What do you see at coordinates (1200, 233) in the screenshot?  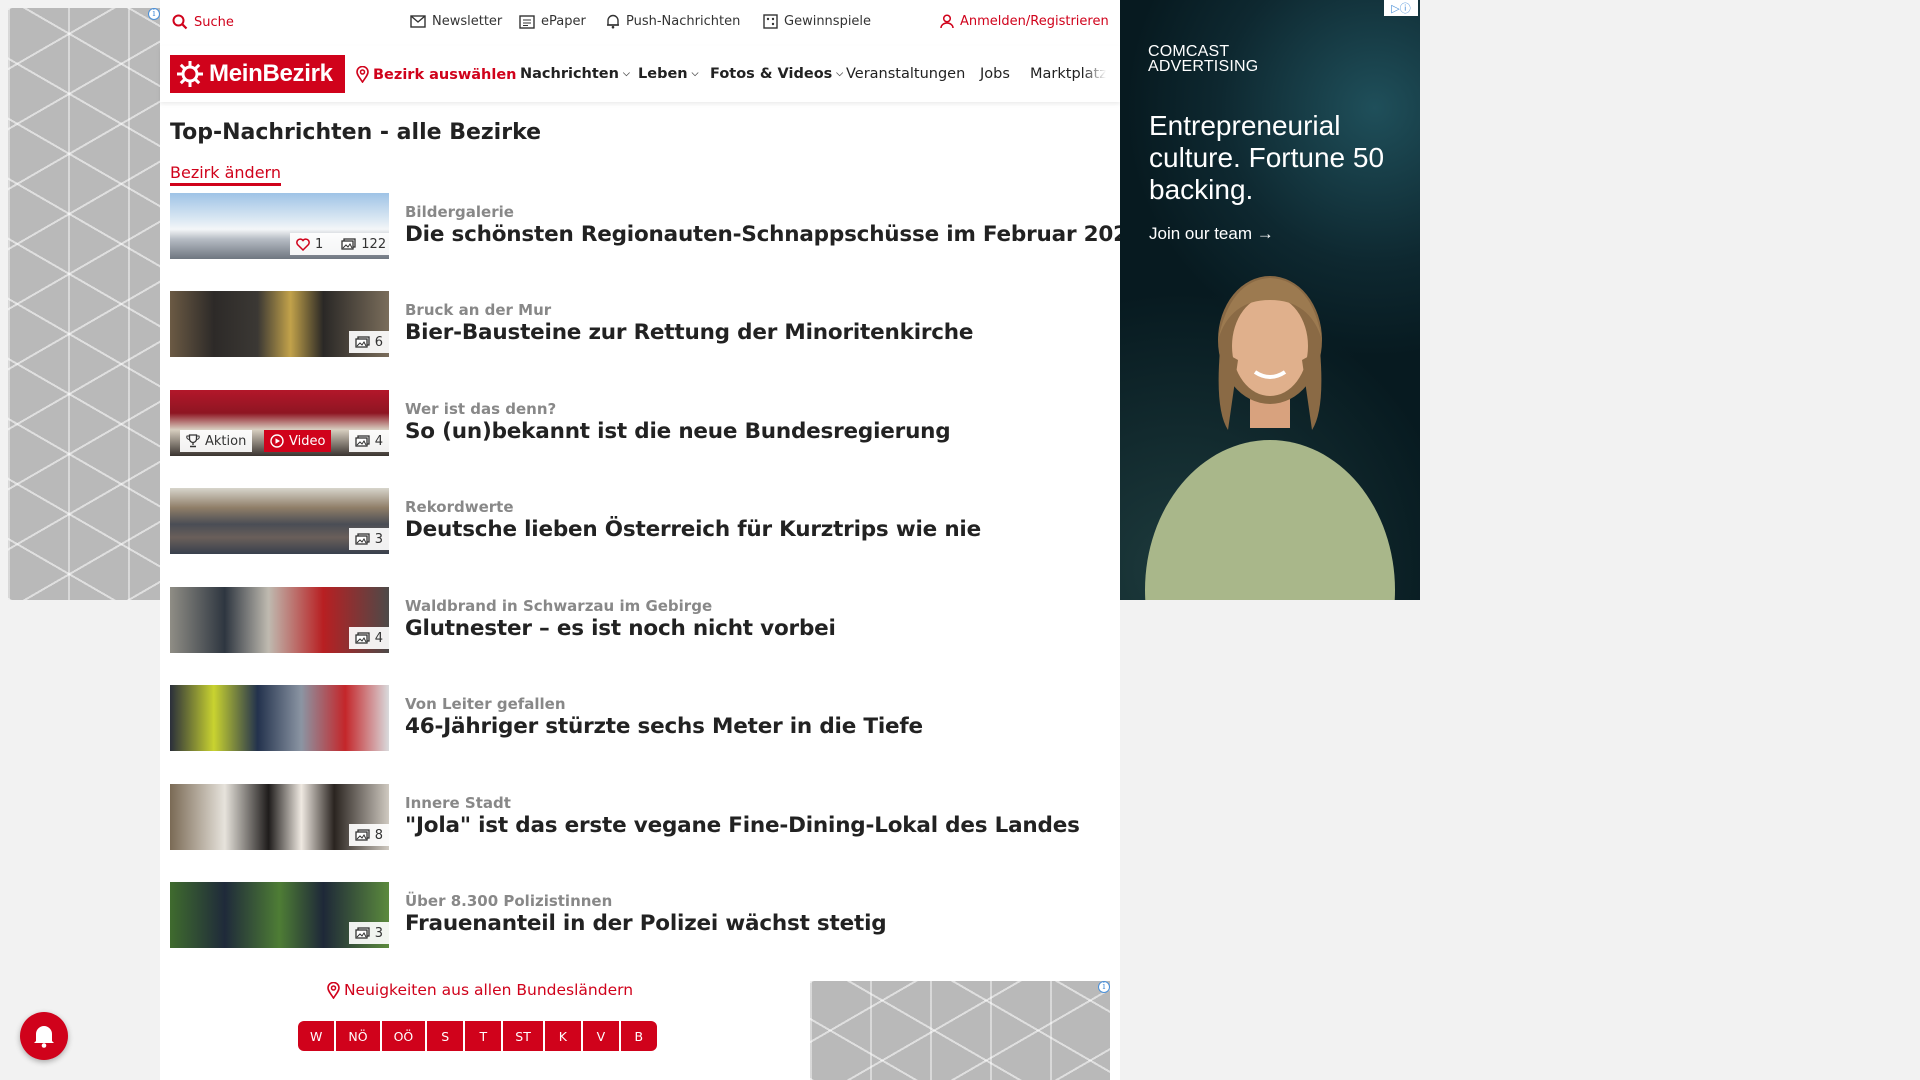 I see `ad-cta-label: Join our team` at bounding box center [1200, 233].